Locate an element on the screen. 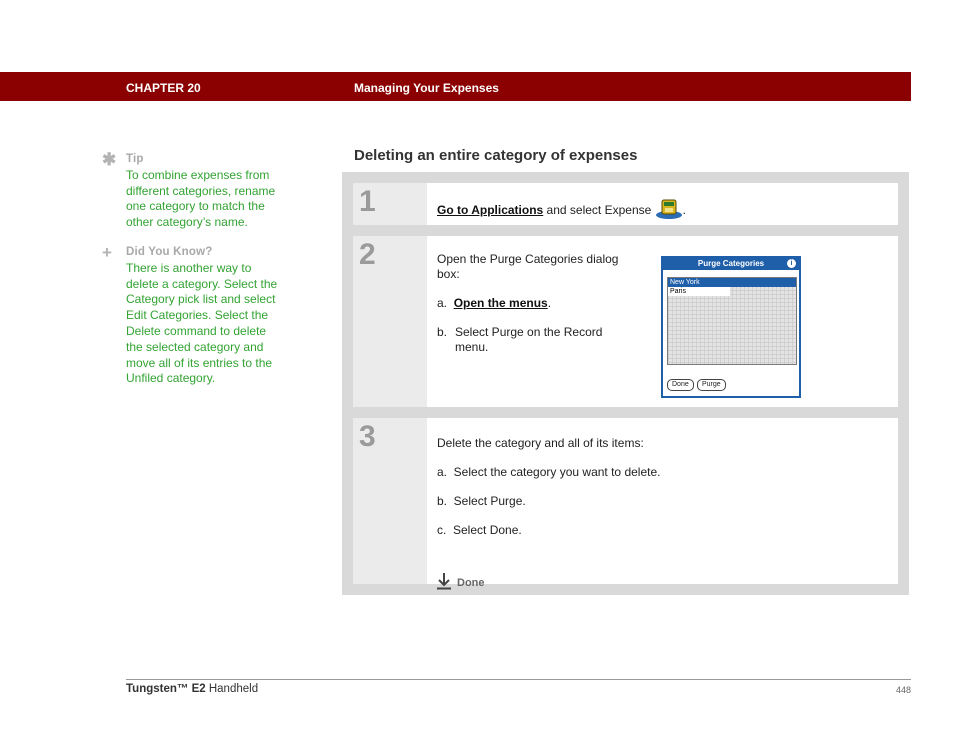  step-1-text: and select Expense is located at coordinates (599, 210).